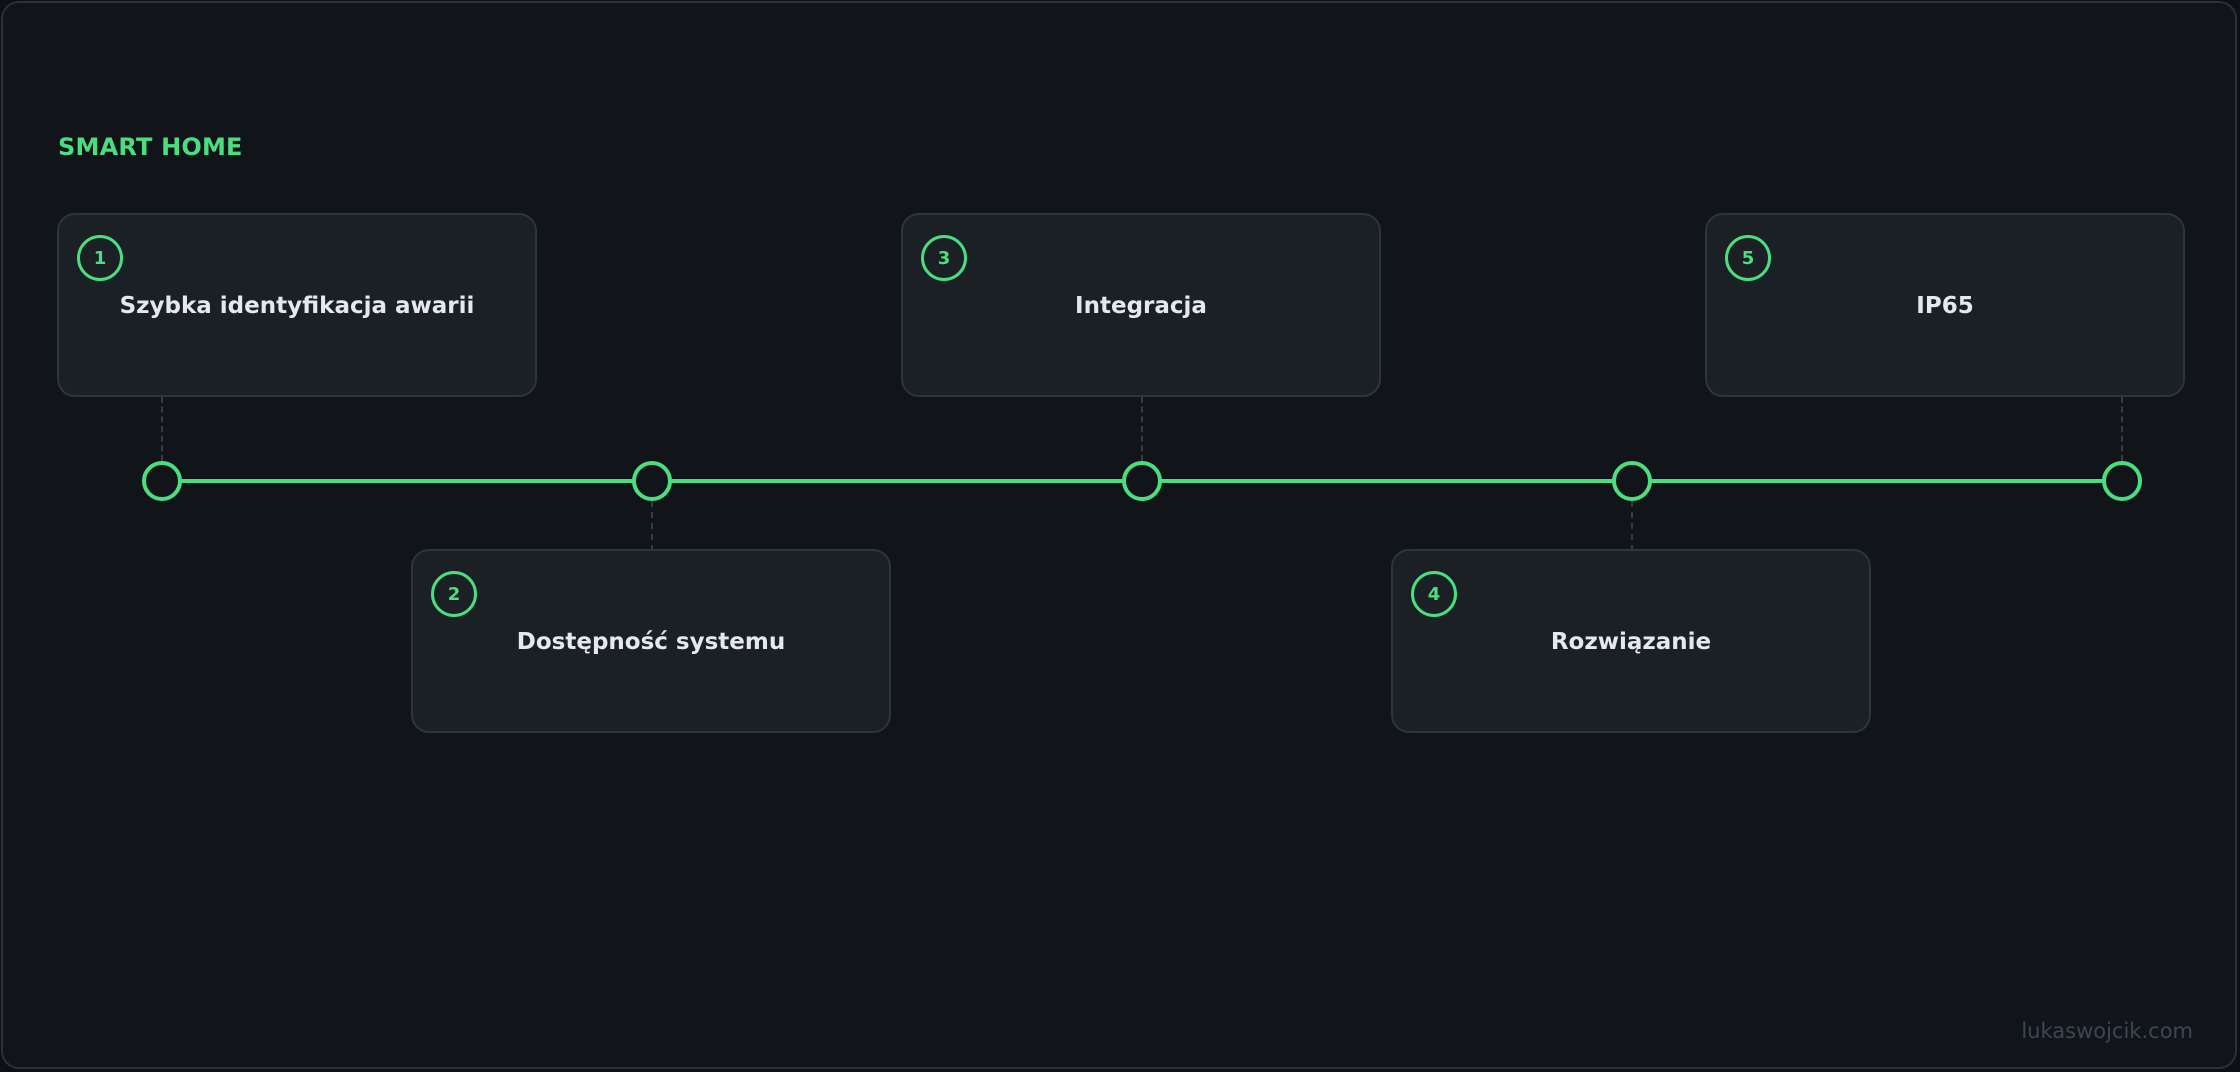  I want to click on step-number-badge: 5, so click(1748, 258).